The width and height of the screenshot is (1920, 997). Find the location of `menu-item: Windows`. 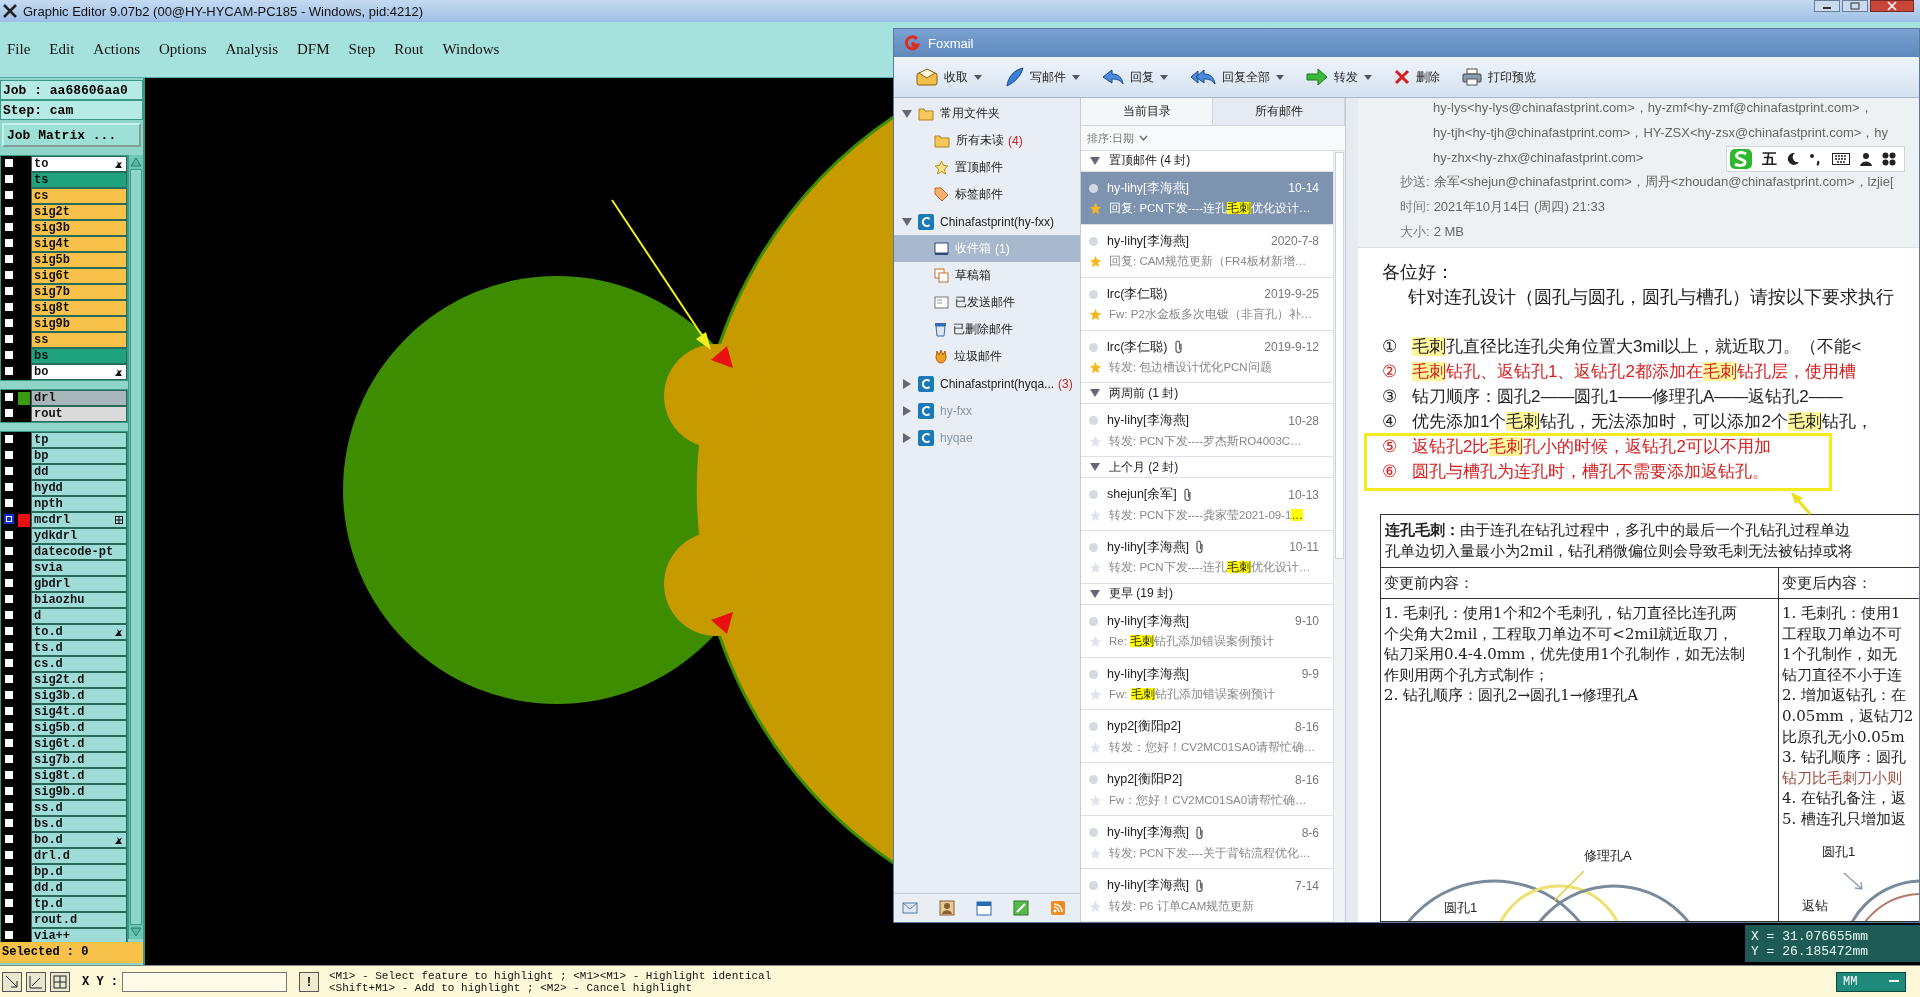

menu-item: Windows is located at coordinates (471, 49).